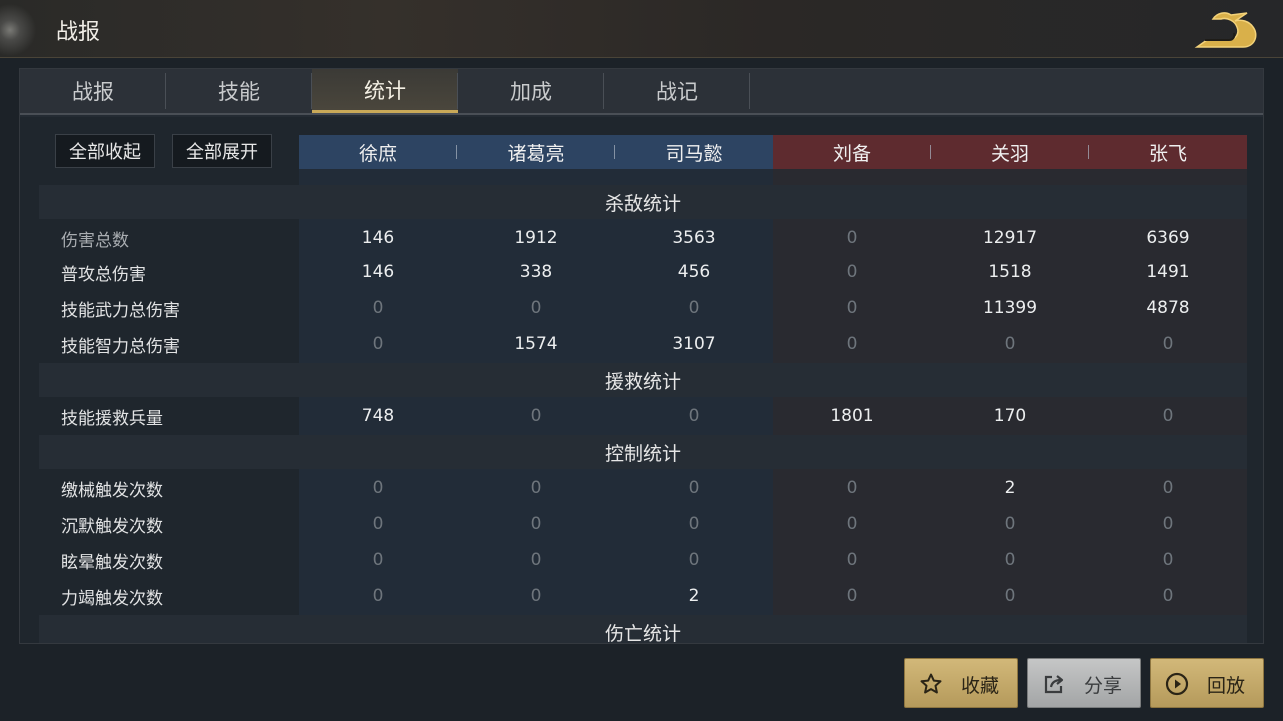 The height and width of the screenshot is (721, 1283). I want to click on table-row: 普攻总伤害 146 338 456 0 1518 1491, so click(643, 272).